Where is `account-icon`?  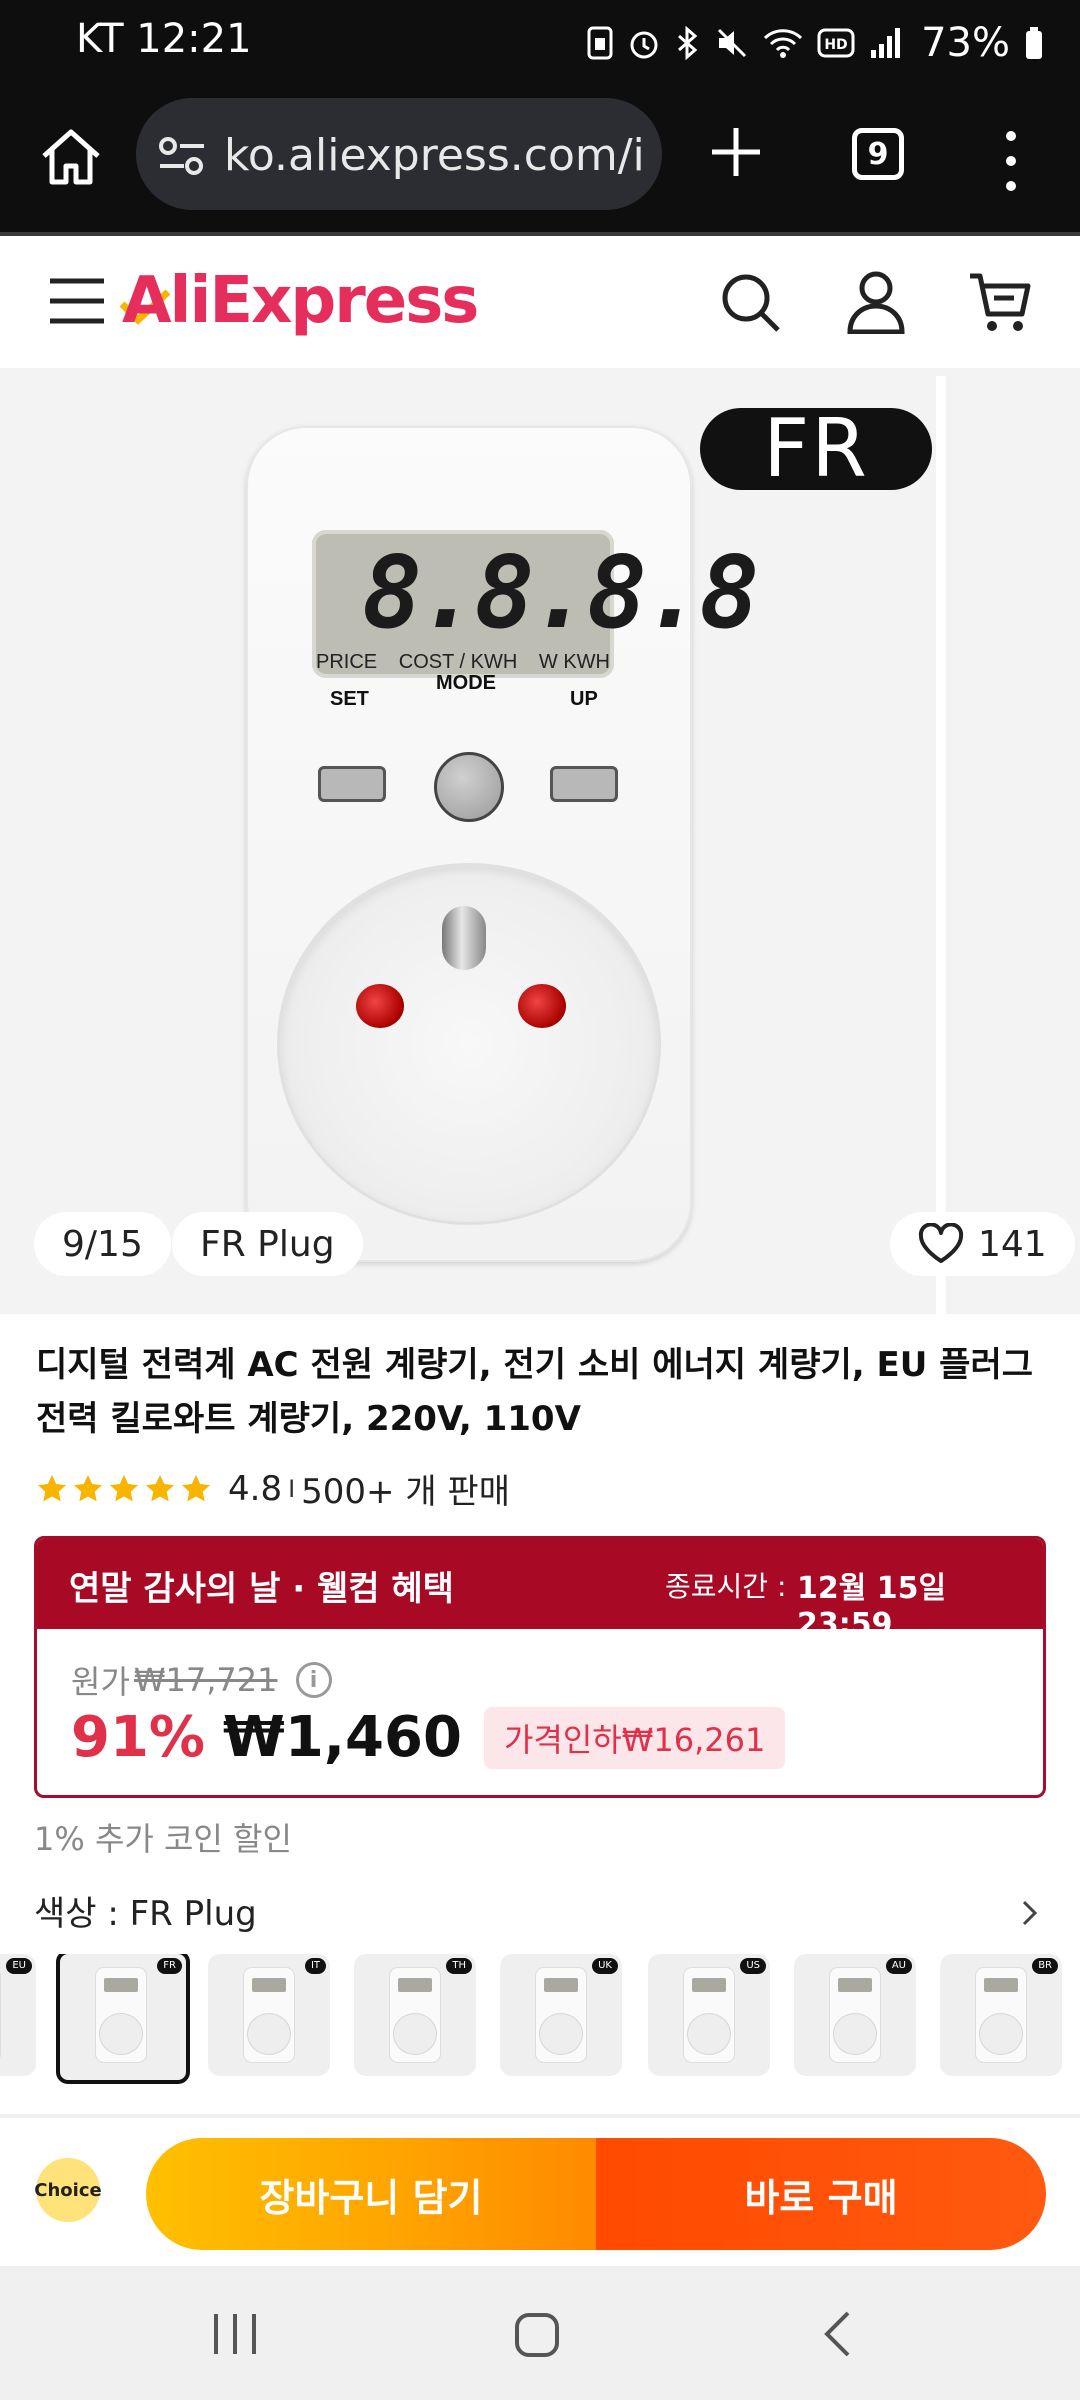 account-icon is located at coordinates (876, 302).